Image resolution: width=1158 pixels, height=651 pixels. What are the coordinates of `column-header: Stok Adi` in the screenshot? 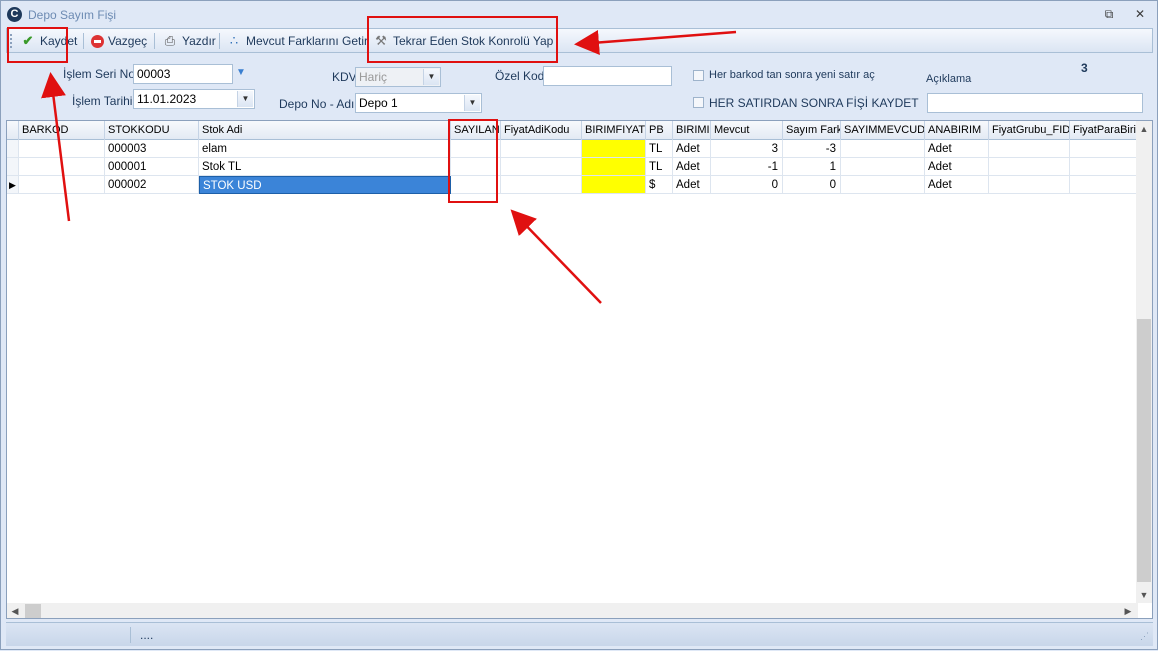 It's located at (325, 130).